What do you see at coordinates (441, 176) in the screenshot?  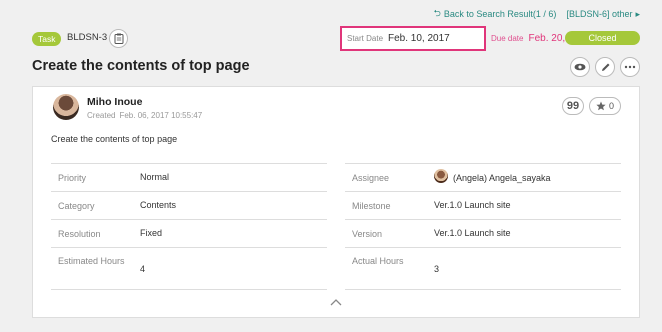 I see `assignee-avatar` at bounding box center [441, 176].